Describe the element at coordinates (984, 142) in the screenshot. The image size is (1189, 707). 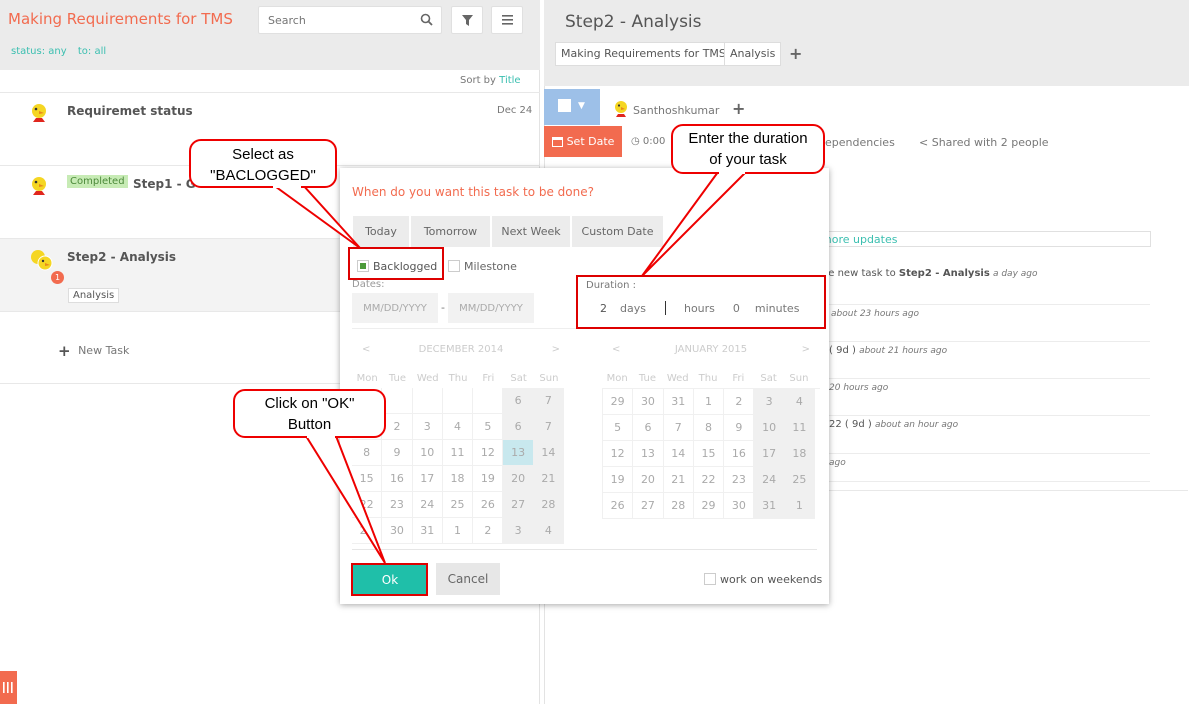
I see `shared-link: < Shared with 2 people` at that location.